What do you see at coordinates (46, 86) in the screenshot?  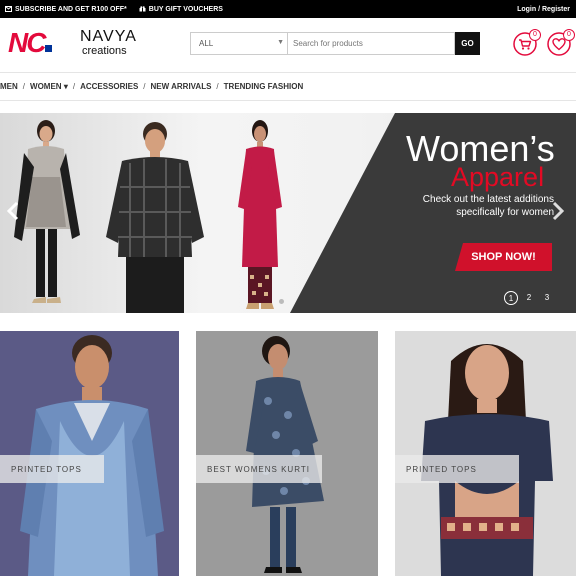 I see `nav-item-women-label: WOMEN` at bounding box center [46, 86].